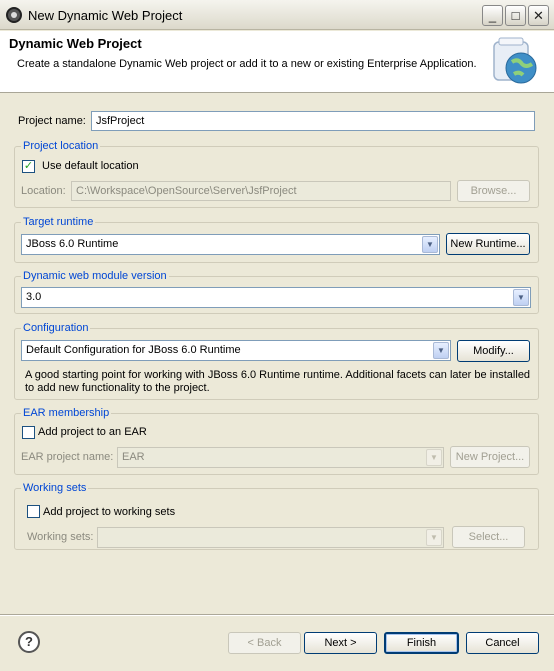 The width and height of the screenshot is (554, 671). Describe the element at coordinates (502, 643) in the screenshot. I see `cancel-button: Cancel` at that location.